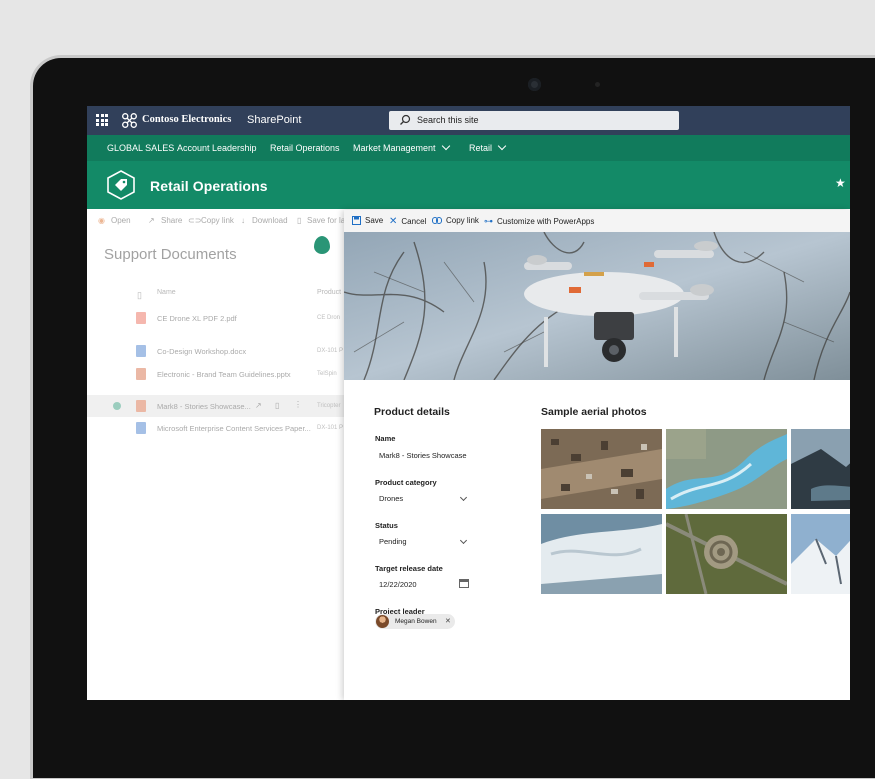 This screenshot has height=779, width=875. Describe the element at coordinates (462, 220) in the screenshot. I see `copy-link-label: Copy link` at that location.